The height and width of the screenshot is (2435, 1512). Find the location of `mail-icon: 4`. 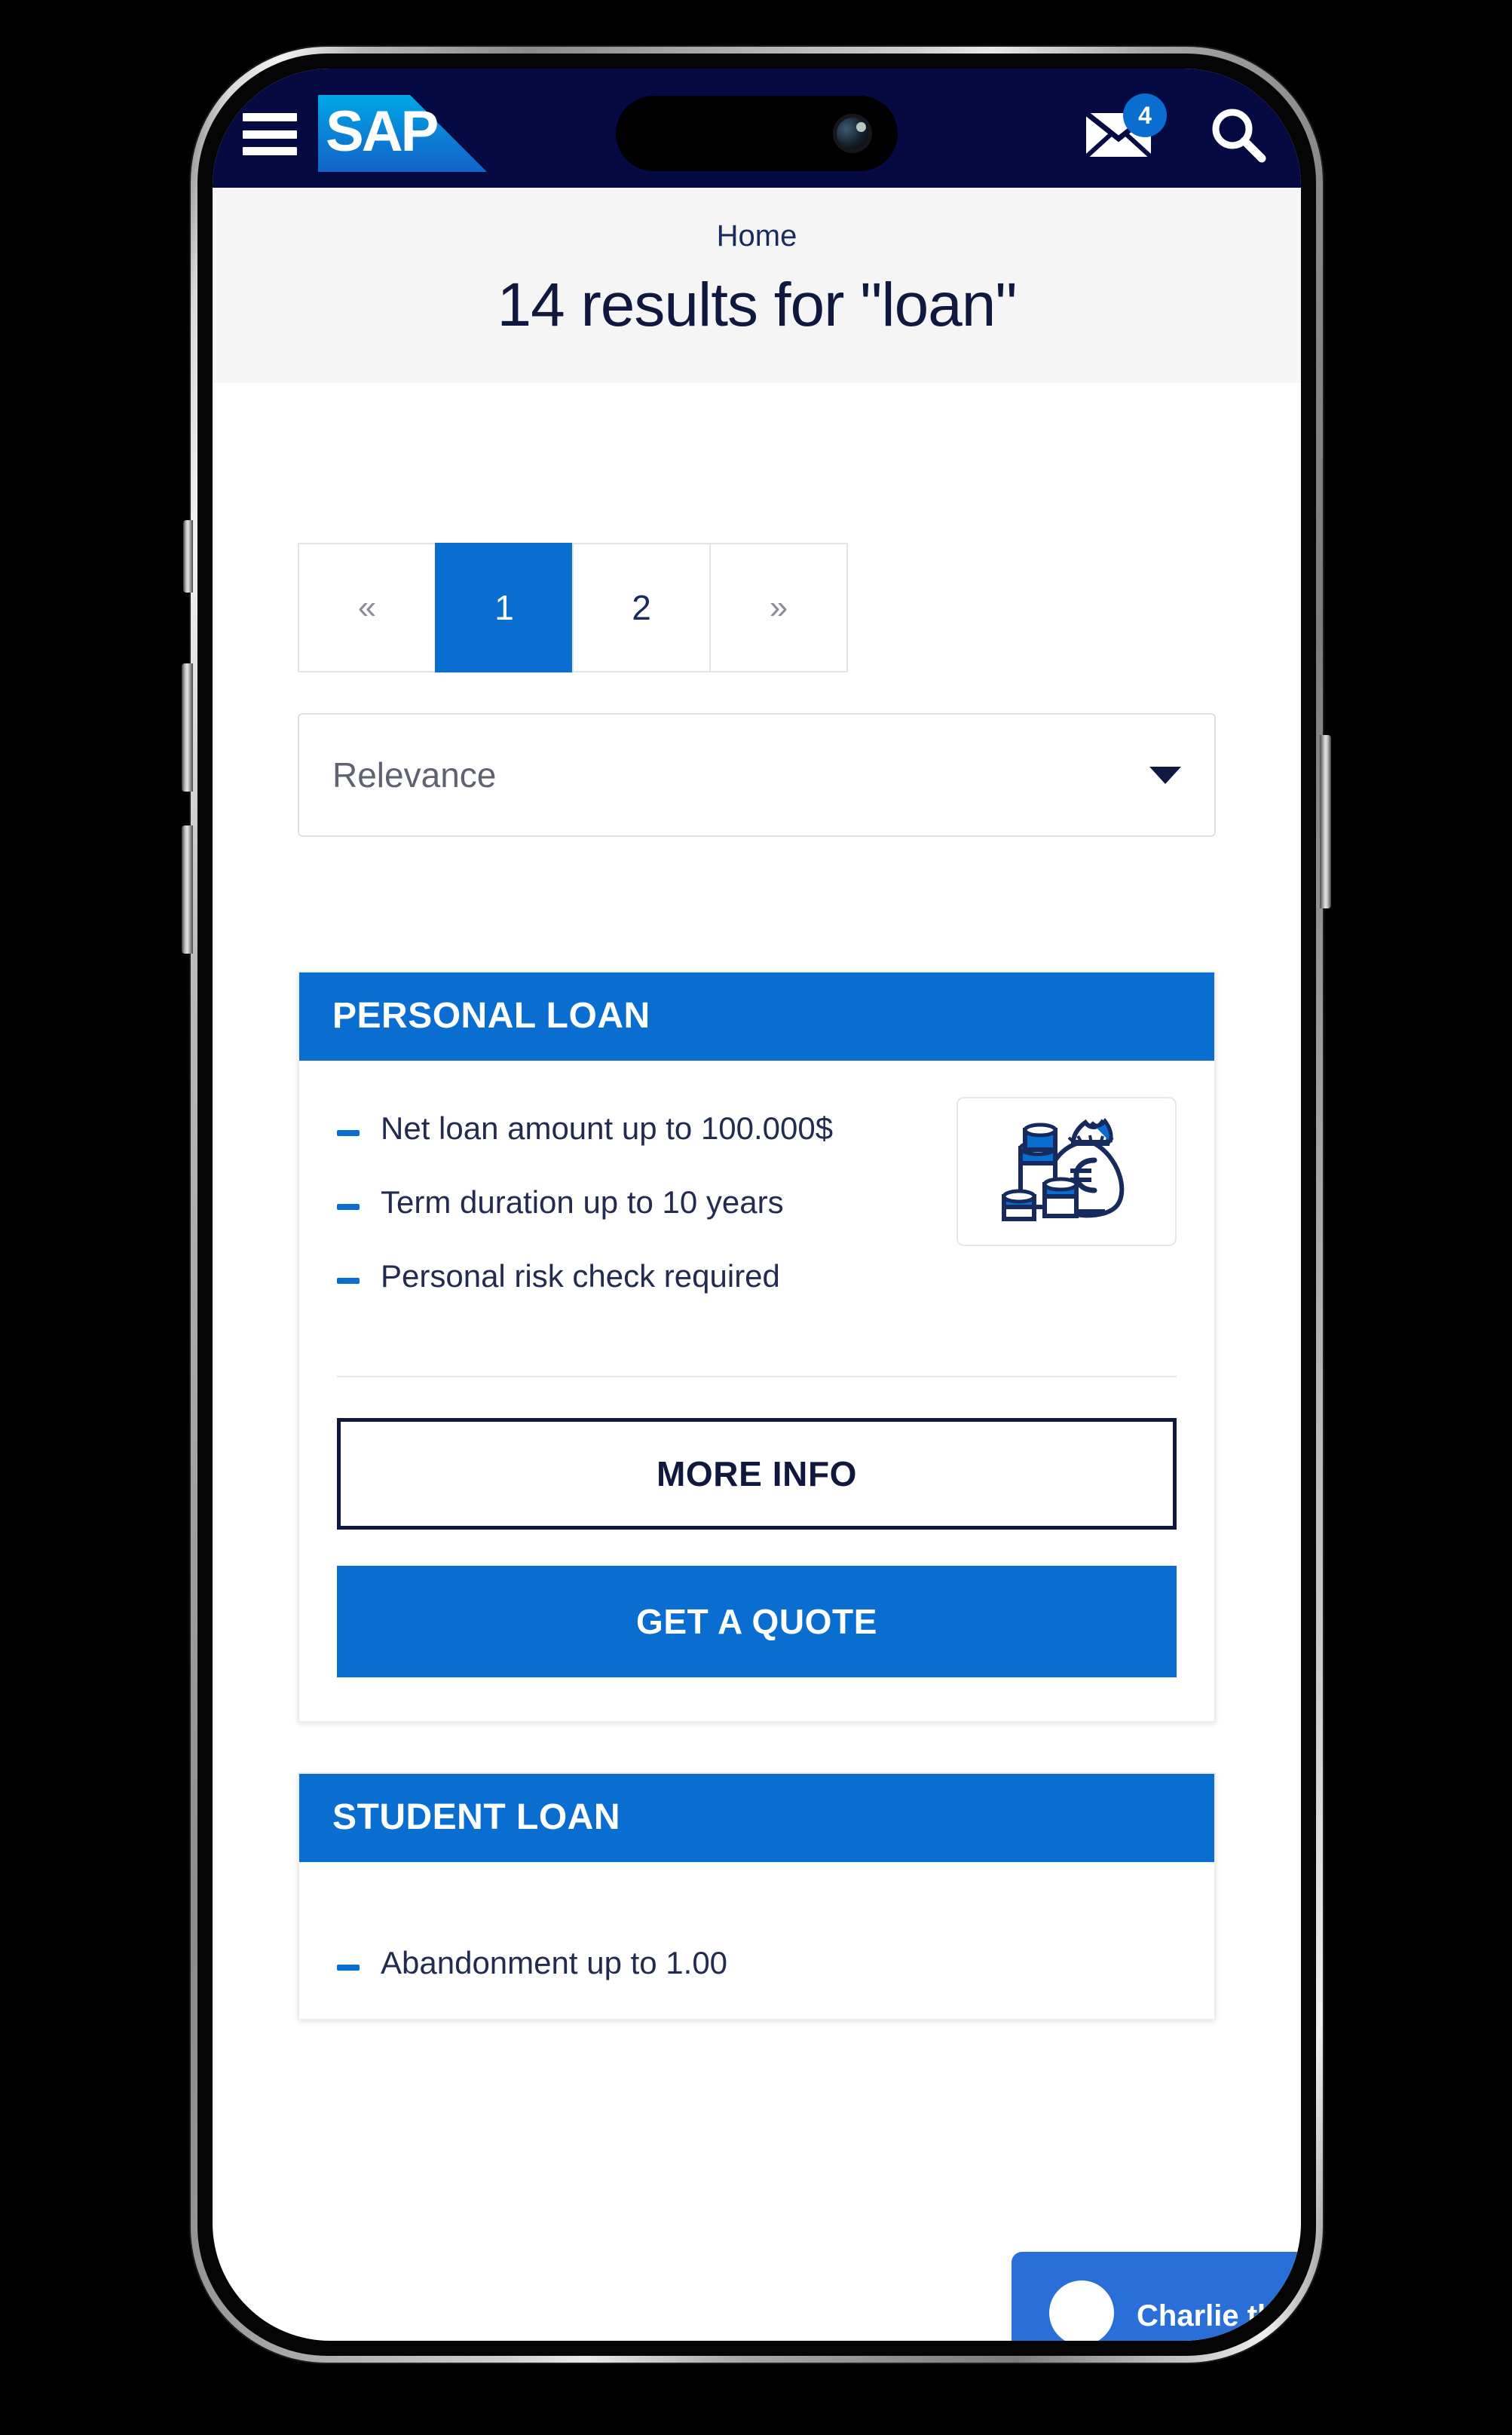

mail-icon: 4 is located at coordinates (1125, 127).